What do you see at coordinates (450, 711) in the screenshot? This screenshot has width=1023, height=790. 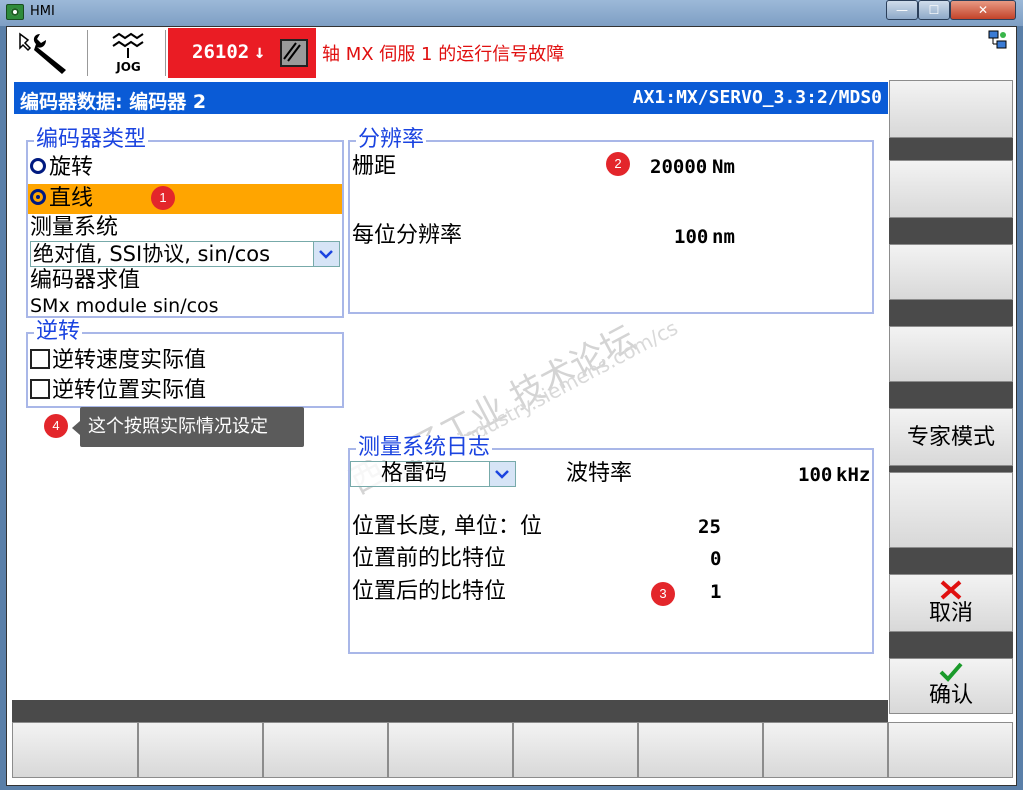 I see `bottom-divider` at bounding box center [450, 711].